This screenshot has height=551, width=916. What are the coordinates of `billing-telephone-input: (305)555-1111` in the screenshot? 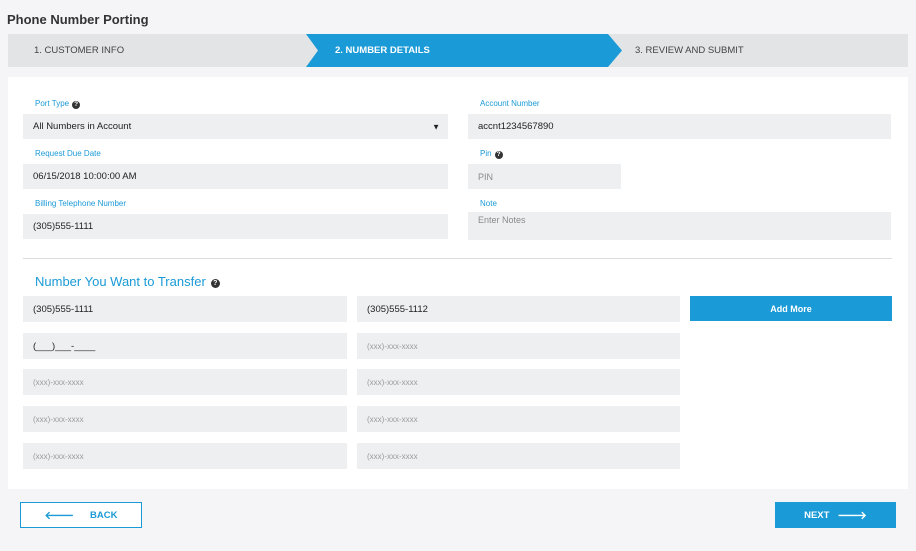 It's located at (235, 226).